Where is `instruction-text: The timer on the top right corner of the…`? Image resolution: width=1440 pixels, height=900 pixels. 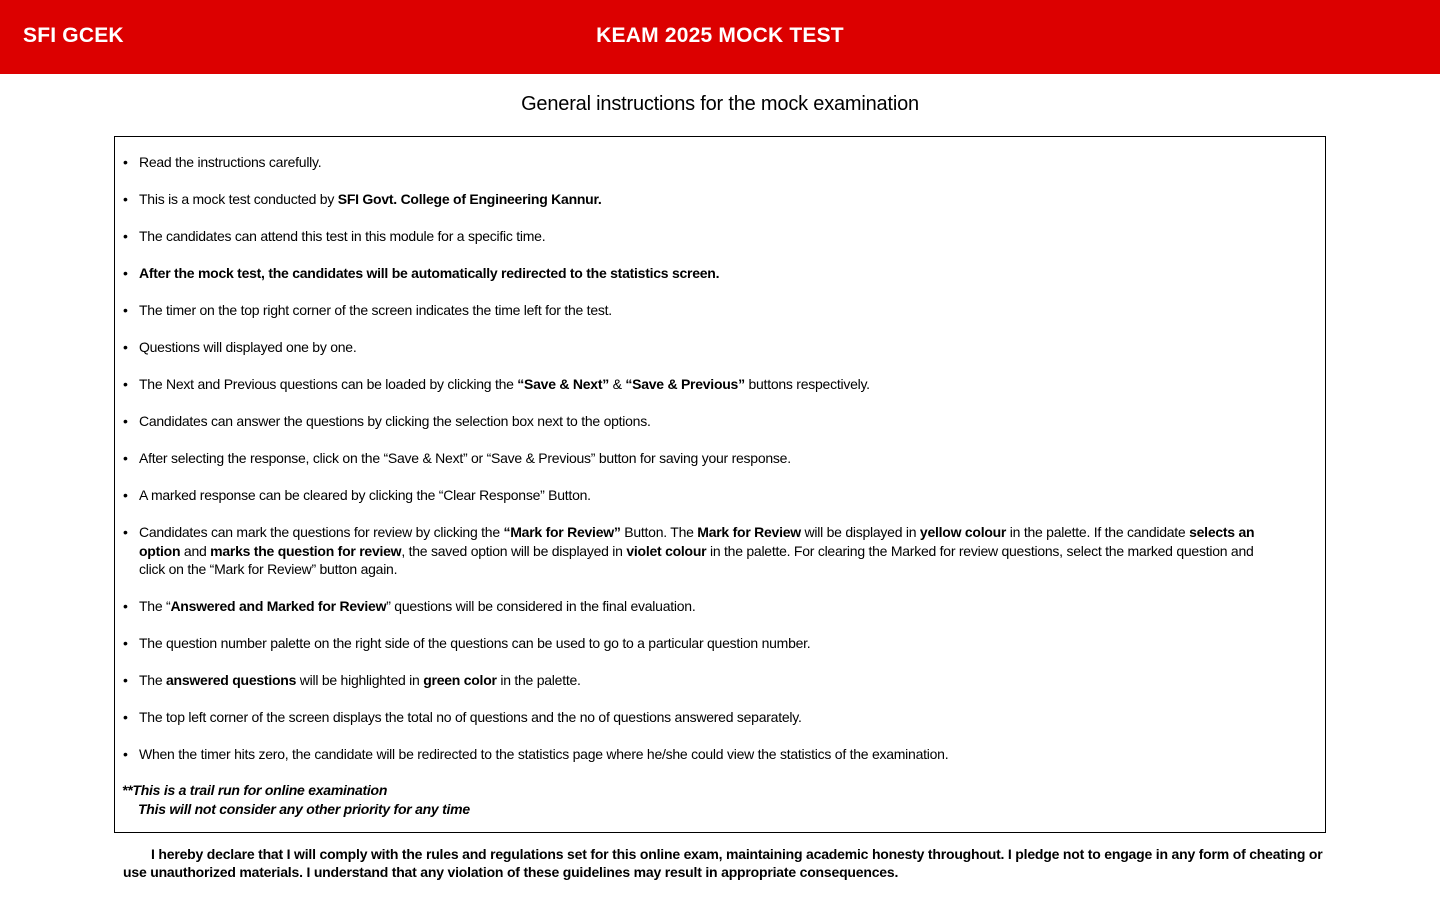 instruction-text: The timer on the top right corner of the… is located at coordinates (375, 310).